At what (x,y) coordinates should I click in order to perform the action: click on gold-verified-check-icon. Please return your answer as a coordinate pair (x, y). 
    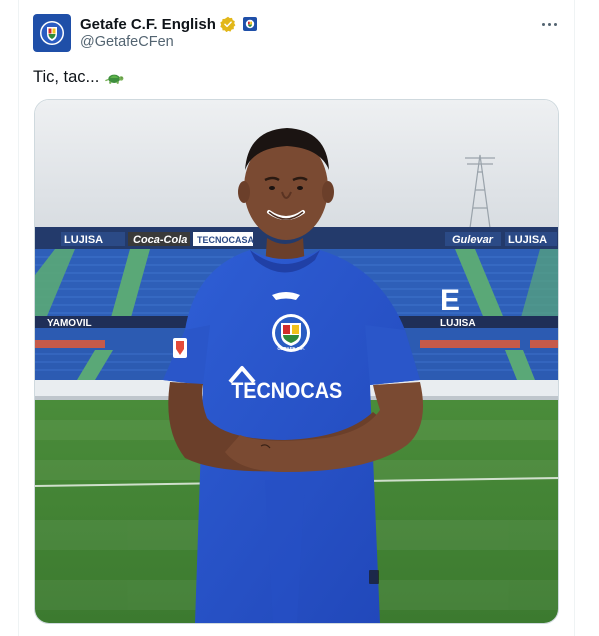
    Looking at the image, I should click on (228, 24).